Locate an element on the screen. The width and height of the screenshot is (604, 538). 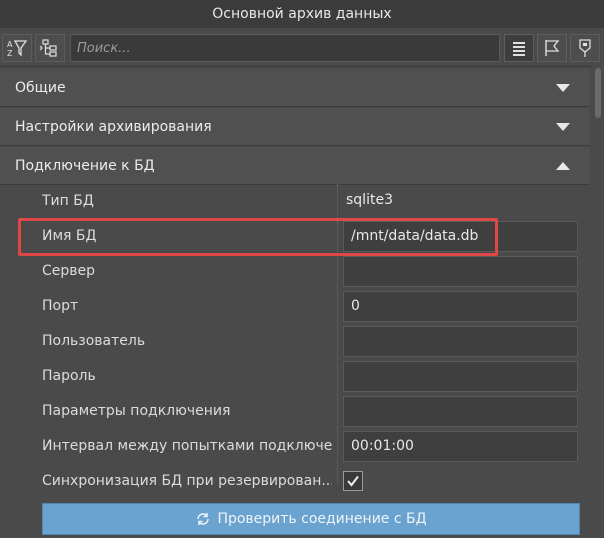
svg-text: Z is located at coordinates (10, 53).